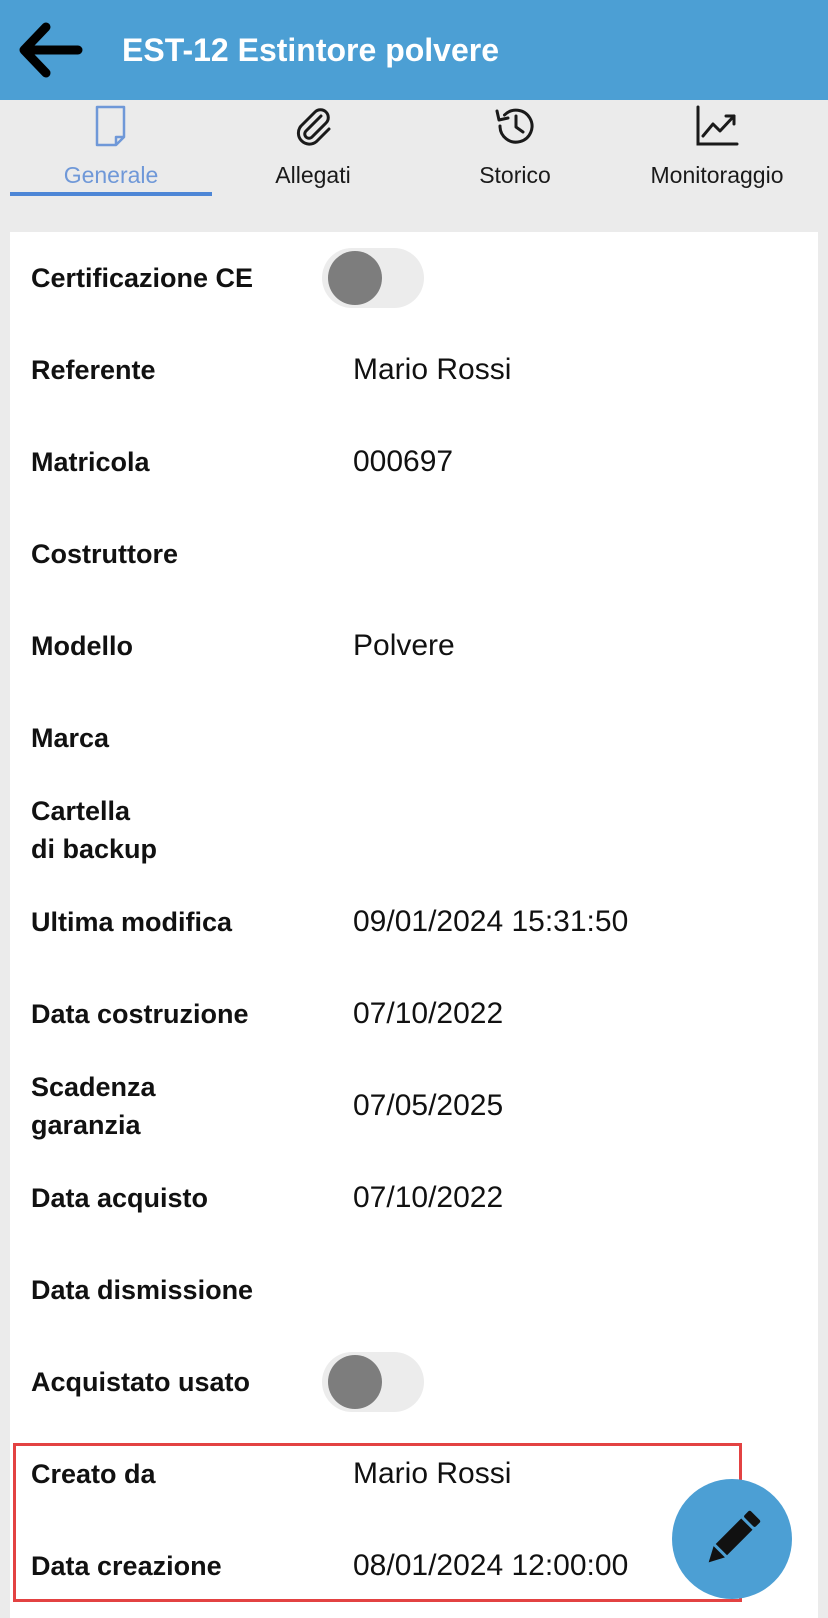 Image resolution: width=828 pixels, height=1618 pixels. I want to click on row-cartella-backup: Cartella di backup, so click(414, 830).